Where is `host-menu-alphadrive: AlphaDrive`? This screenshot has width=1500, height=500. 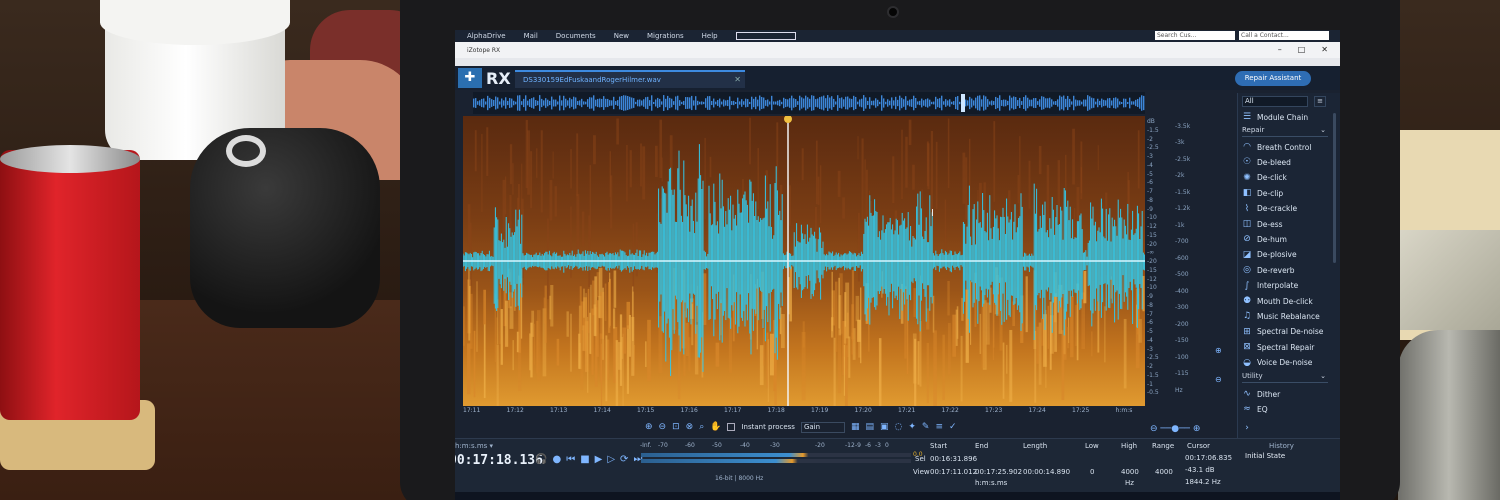 host-menu-alphadrive: AlphaDrive is located at coordinates (486, 36).